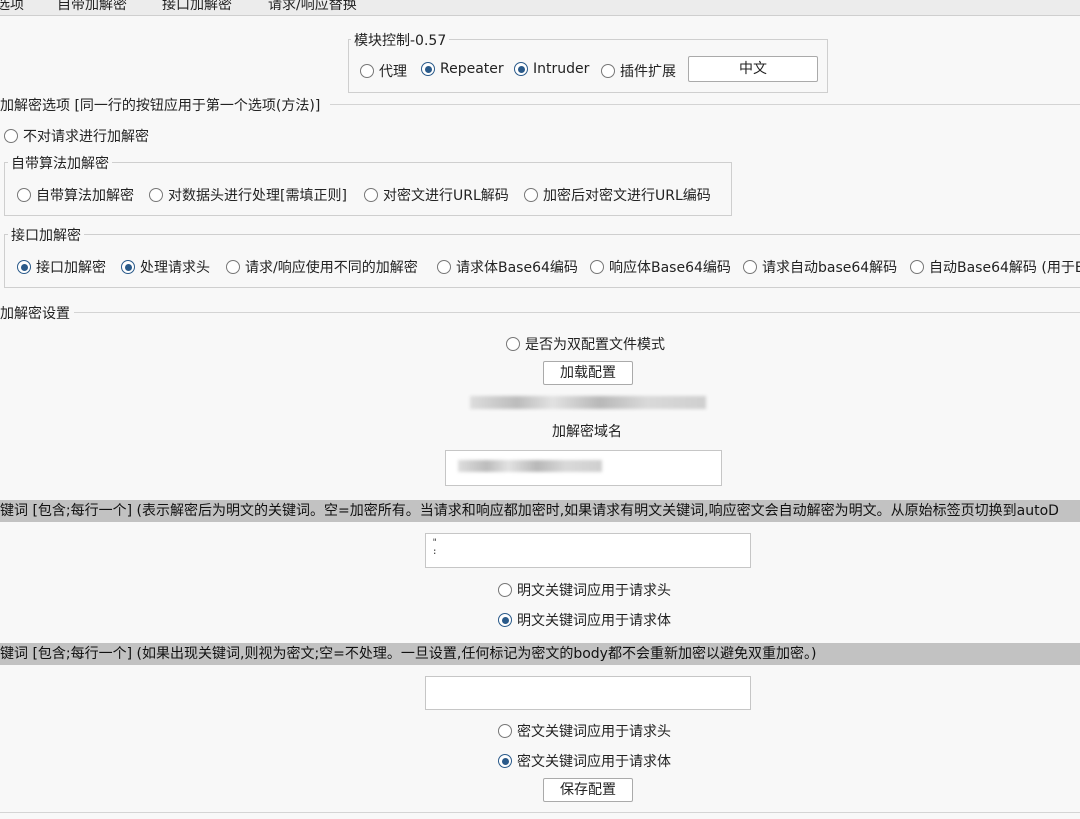 This screenshot has width=1080, height=819. What do you see at coordinates (400, 40) in the screenshot?
I see `module-control-title: 模块控制-0.57` at bounding box center [400, 40].